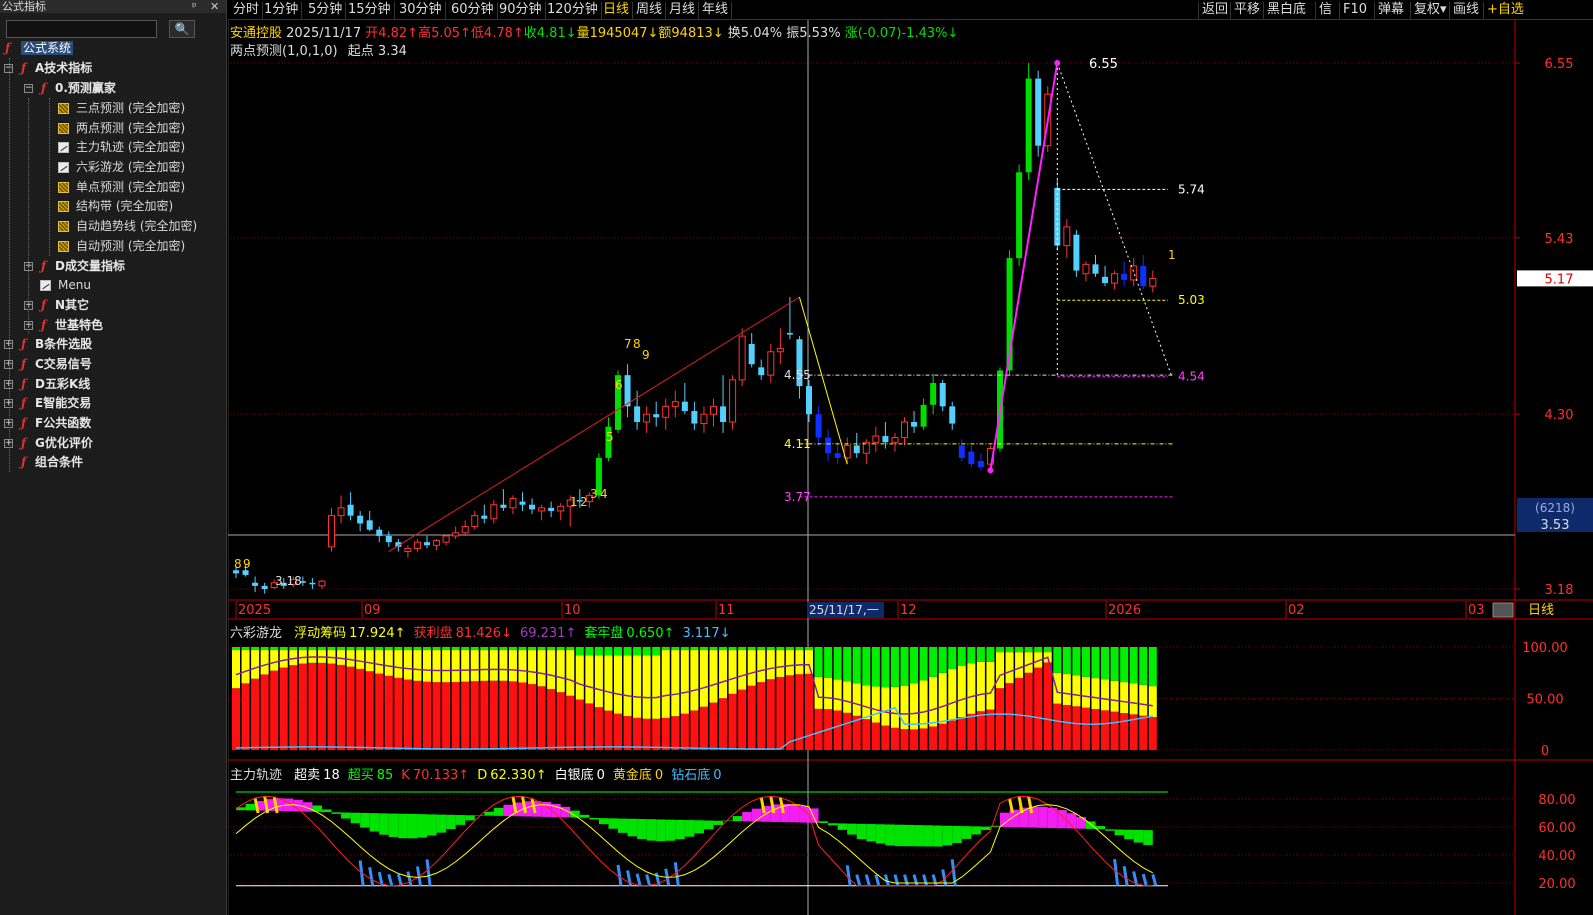  I want to click on tree-node: 三点预测 (完全加密), so click(121, 108).